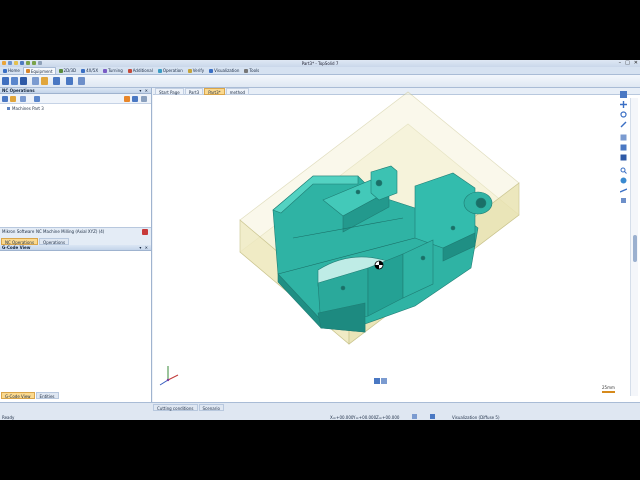  I want to click on tab-gcode-view: G-Code View, so click(18, 395).